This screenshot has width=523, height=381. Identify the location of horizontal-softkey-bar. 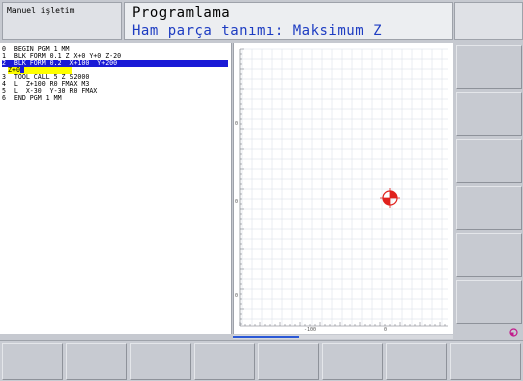
(261, 360).